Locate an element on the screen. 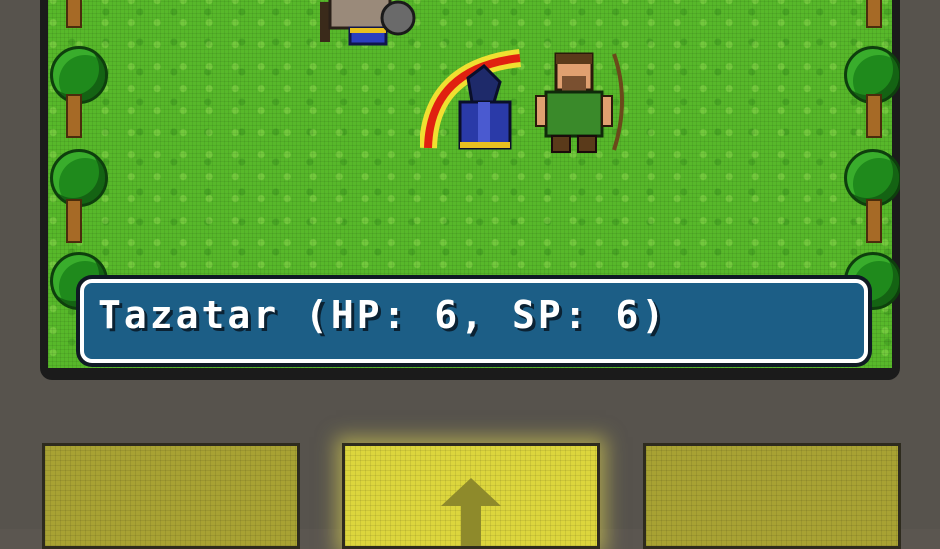 This screenshot has width=940, height=549. move-up-button is located at coordinates (471, 496).